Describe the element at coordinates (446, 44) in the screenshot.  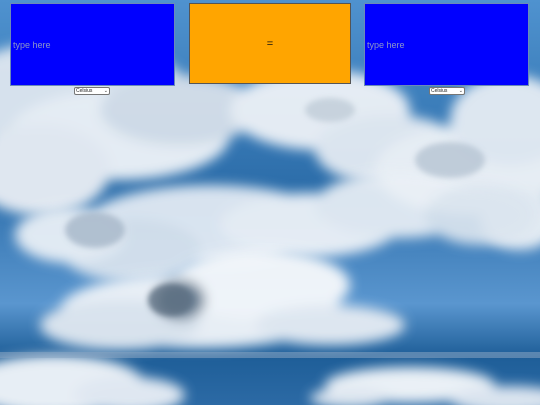
I see `right-value-input` at that location.